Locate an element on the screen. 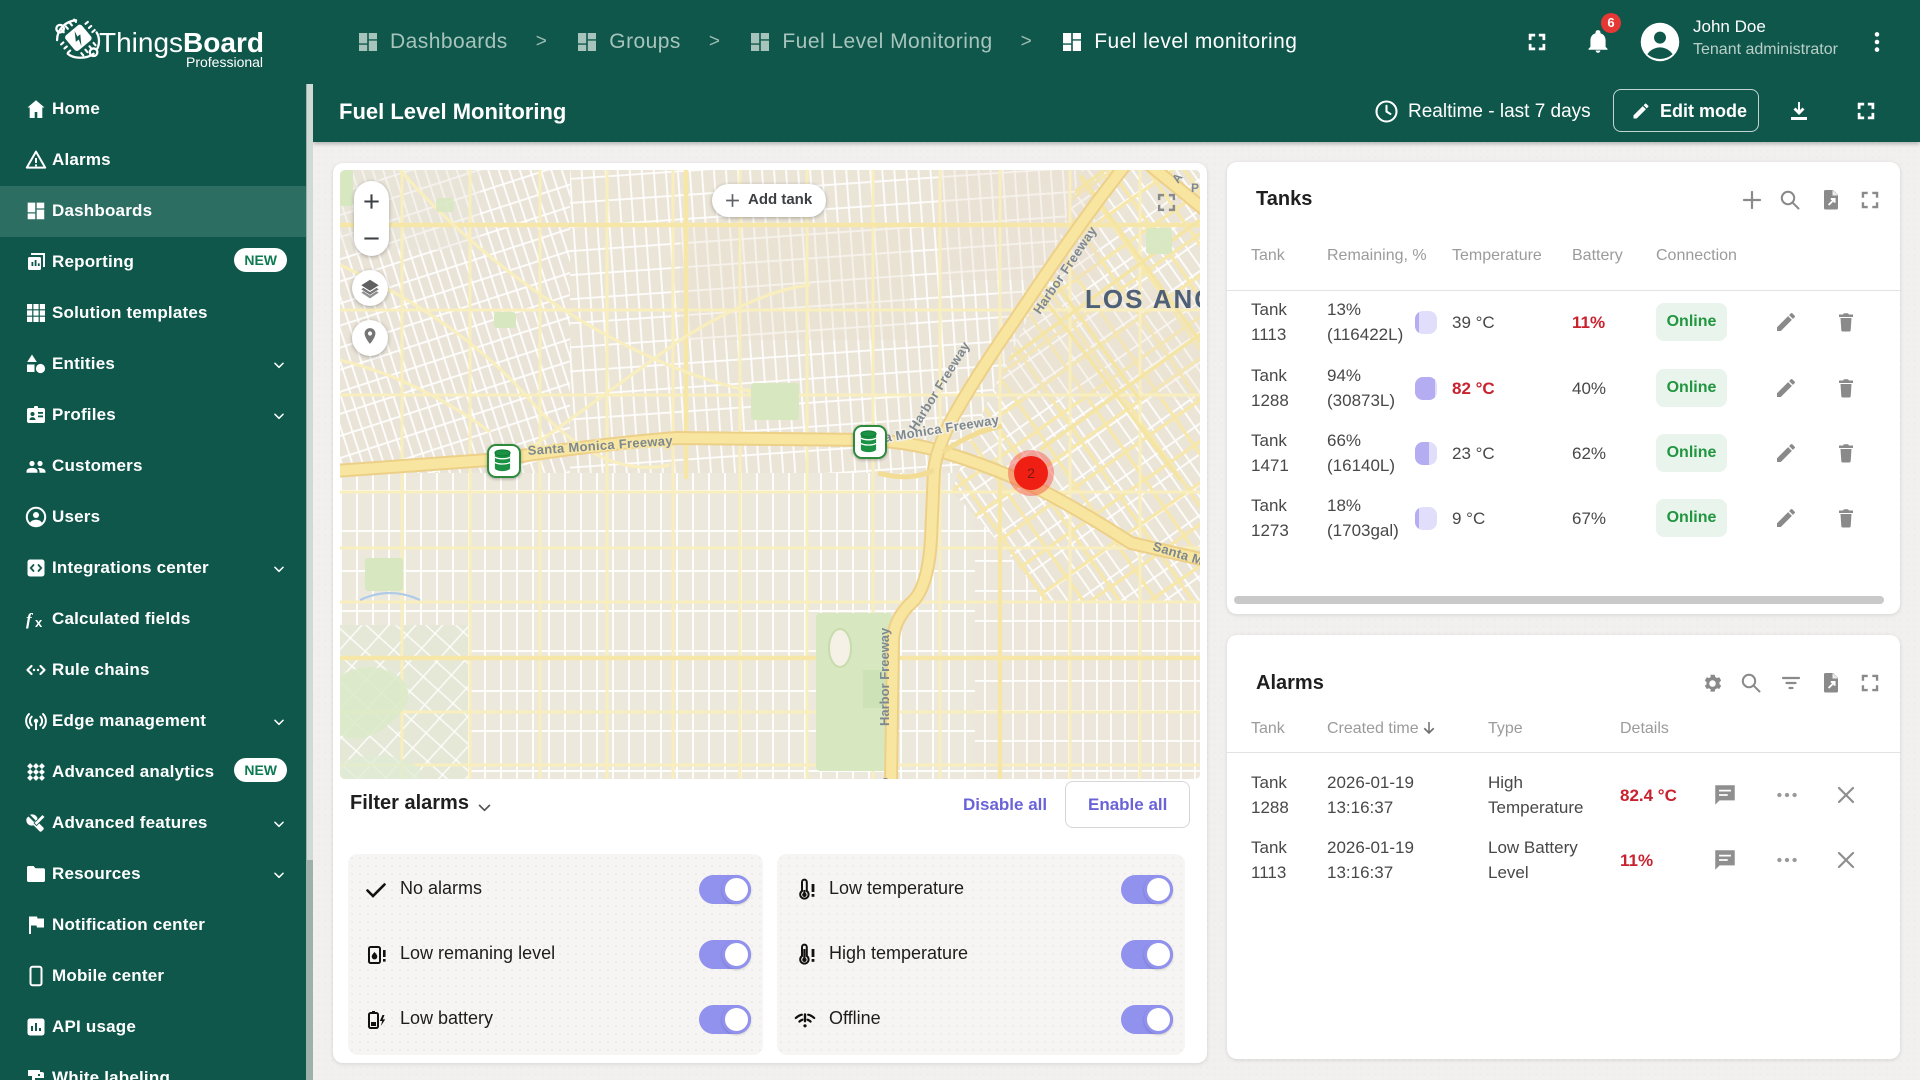 The width and height of the screenshot is (1920, 1080). svg-text: LOS ANGE is located at coordinates (1142, 299).